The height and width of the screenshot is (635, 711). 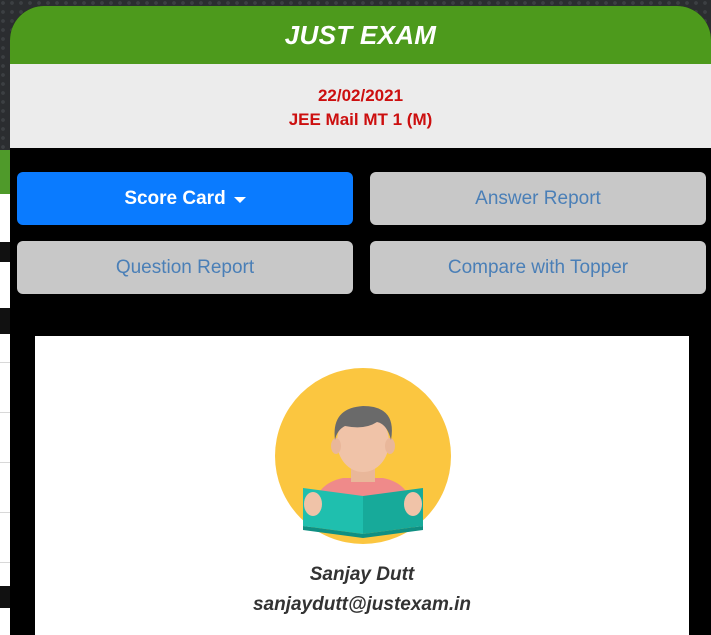 I want to click on user-name: Sanjay Dutt, so click(x=362, y=574).